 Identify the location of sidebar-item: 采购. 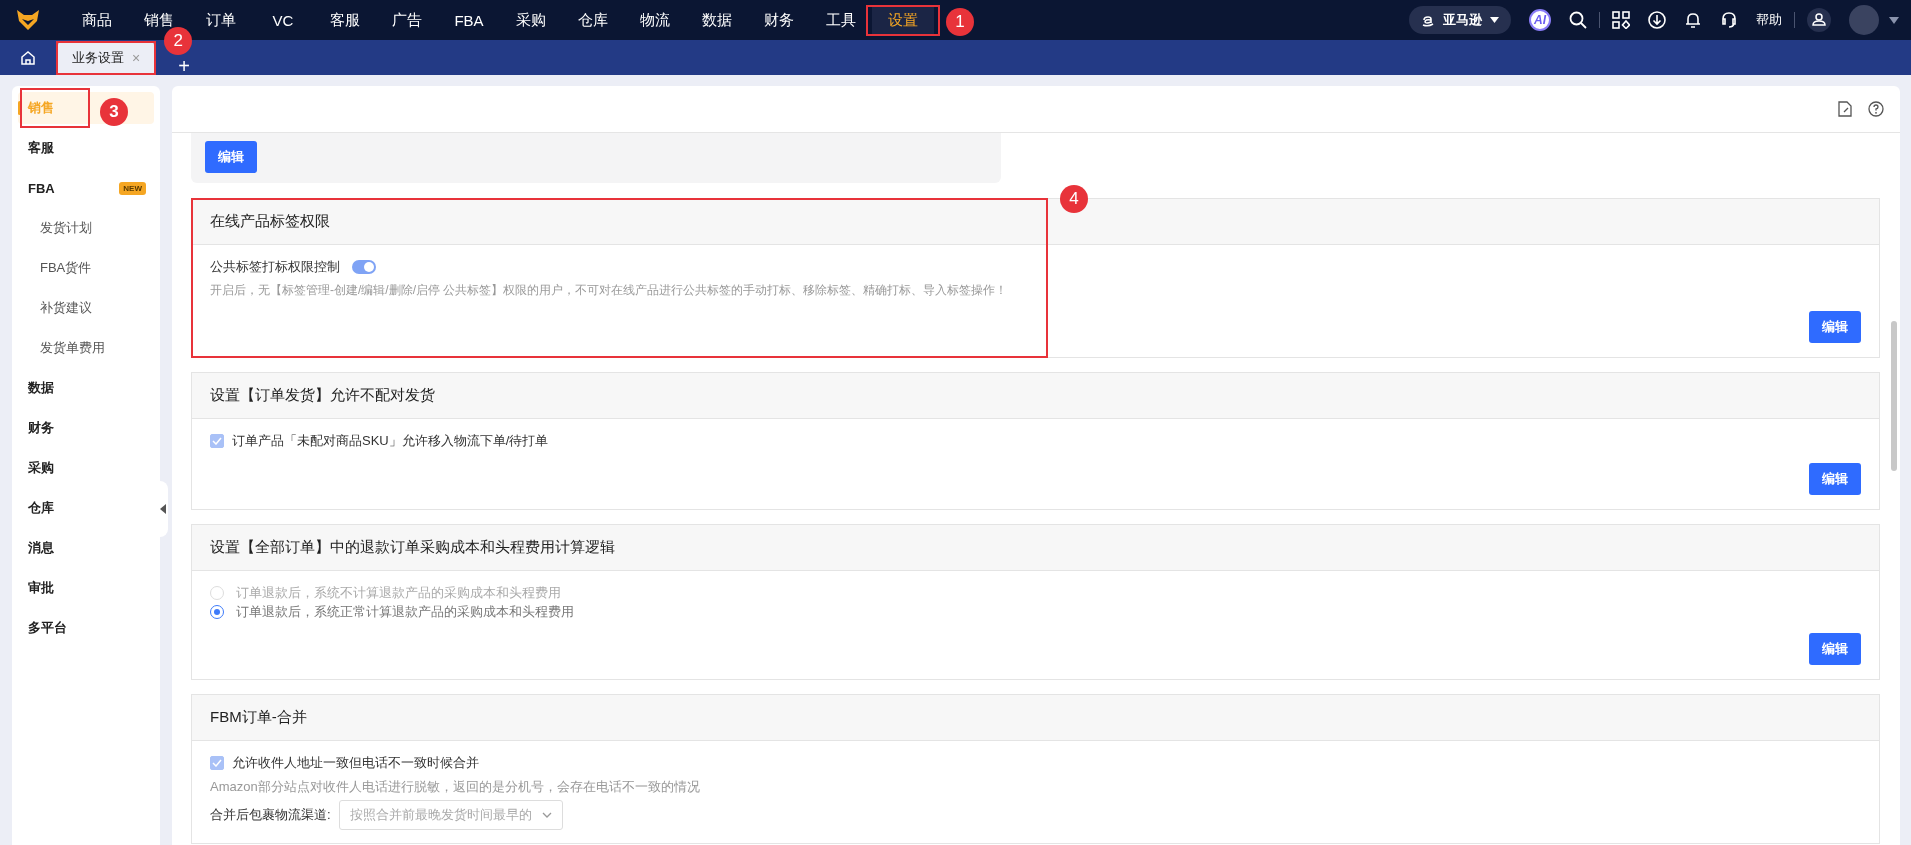
(86, 468).